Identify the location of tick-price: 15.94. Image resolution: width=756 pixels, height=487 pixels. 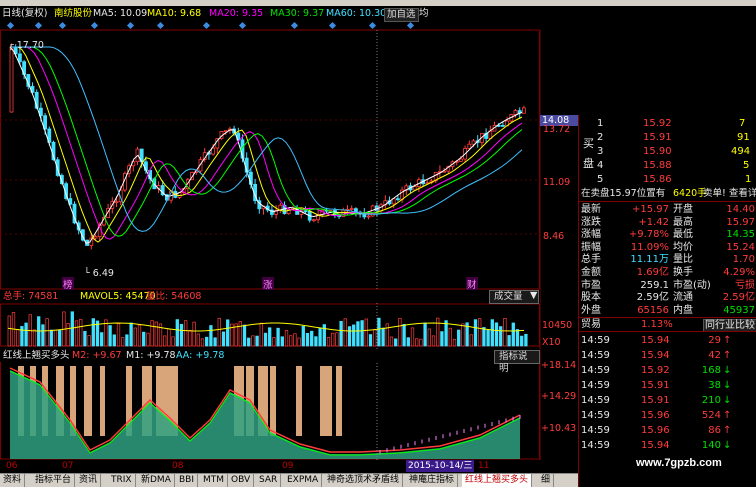
(655, 340).